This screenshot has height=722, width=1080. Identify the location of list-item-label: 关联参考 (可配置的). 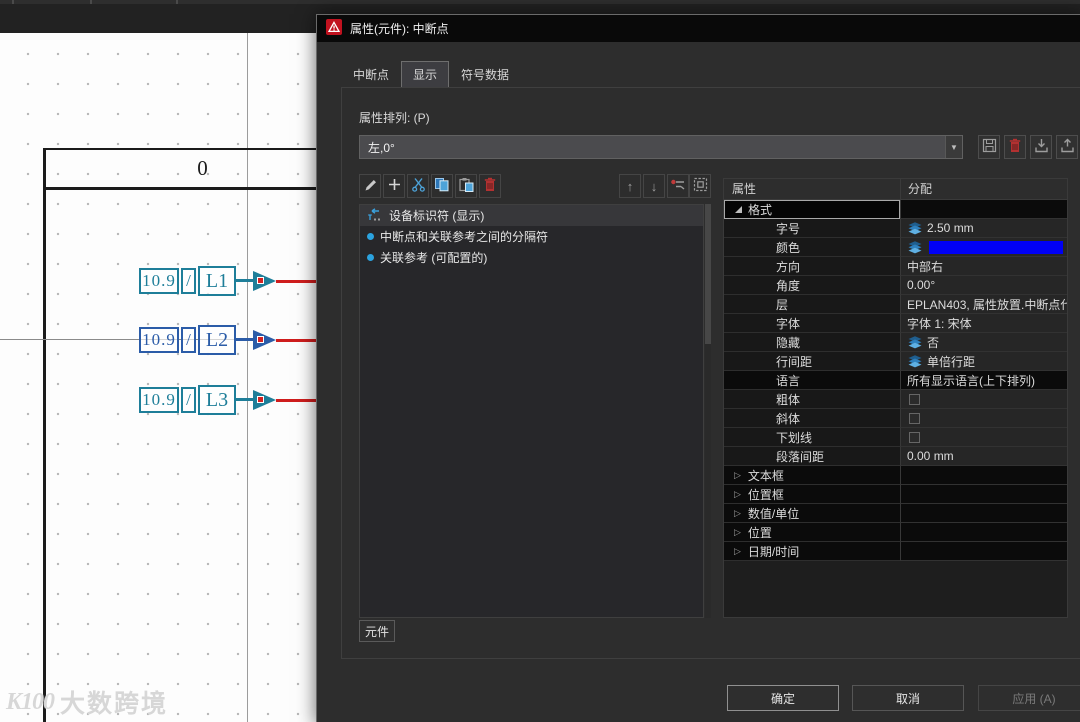
(434, 258).